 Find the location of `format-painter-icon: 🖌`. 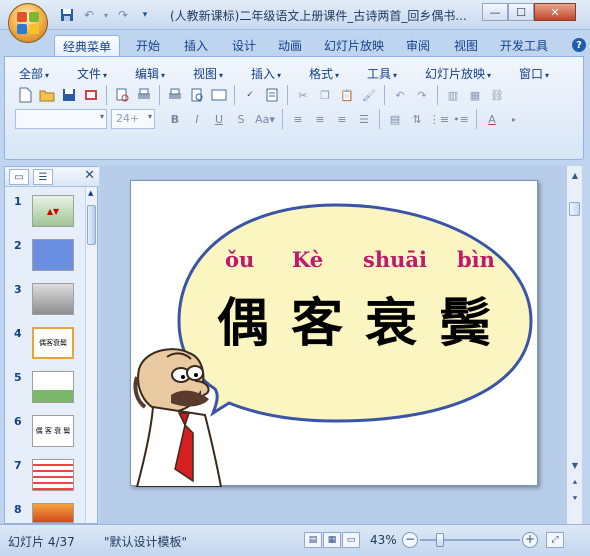

format-painter-icon: 🖌 is located at coordinates (369, 95).